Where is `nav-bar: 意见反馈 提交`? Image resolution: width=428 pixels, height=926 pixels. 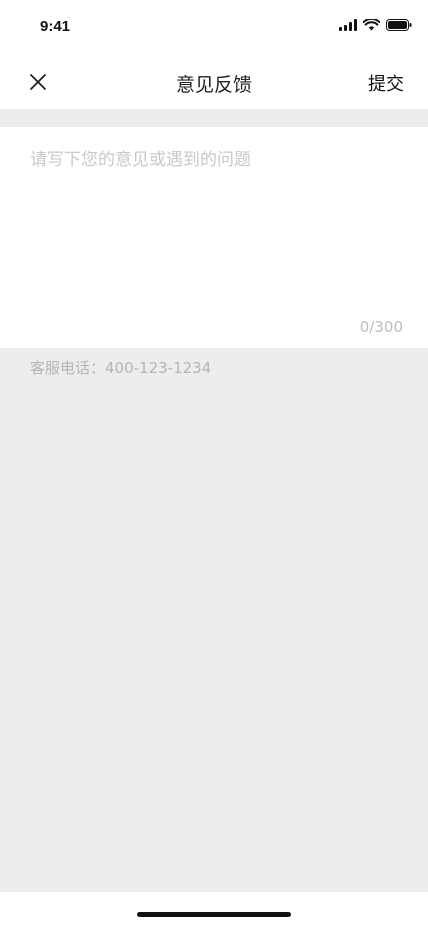
nav-bar: 意见反馈 提交 is located at coordinates (214, 81).